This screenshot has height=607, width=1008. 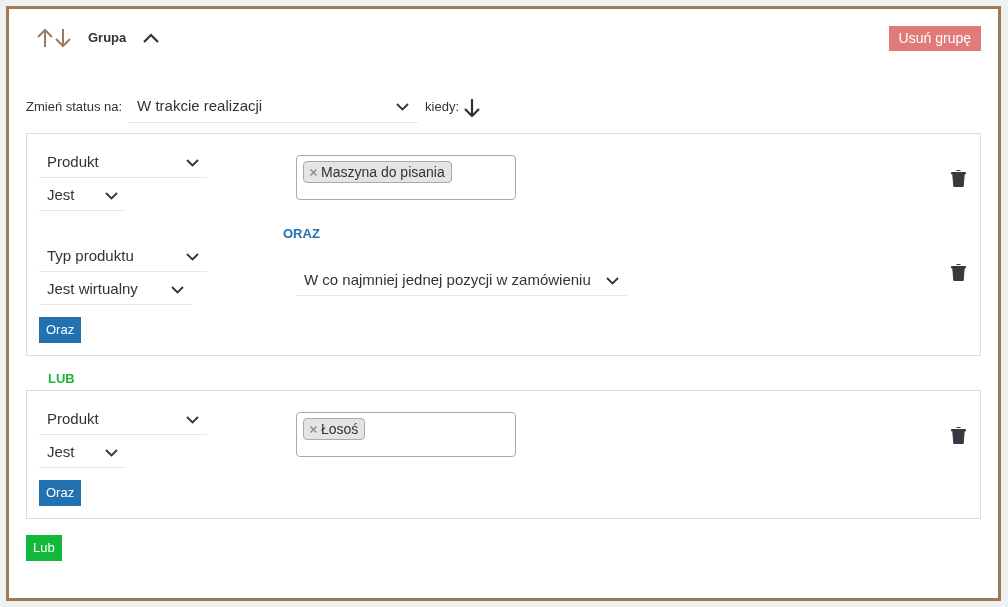 I want to click on status-dropdown: W trakcie realizacji, so click(x=273, y=107).